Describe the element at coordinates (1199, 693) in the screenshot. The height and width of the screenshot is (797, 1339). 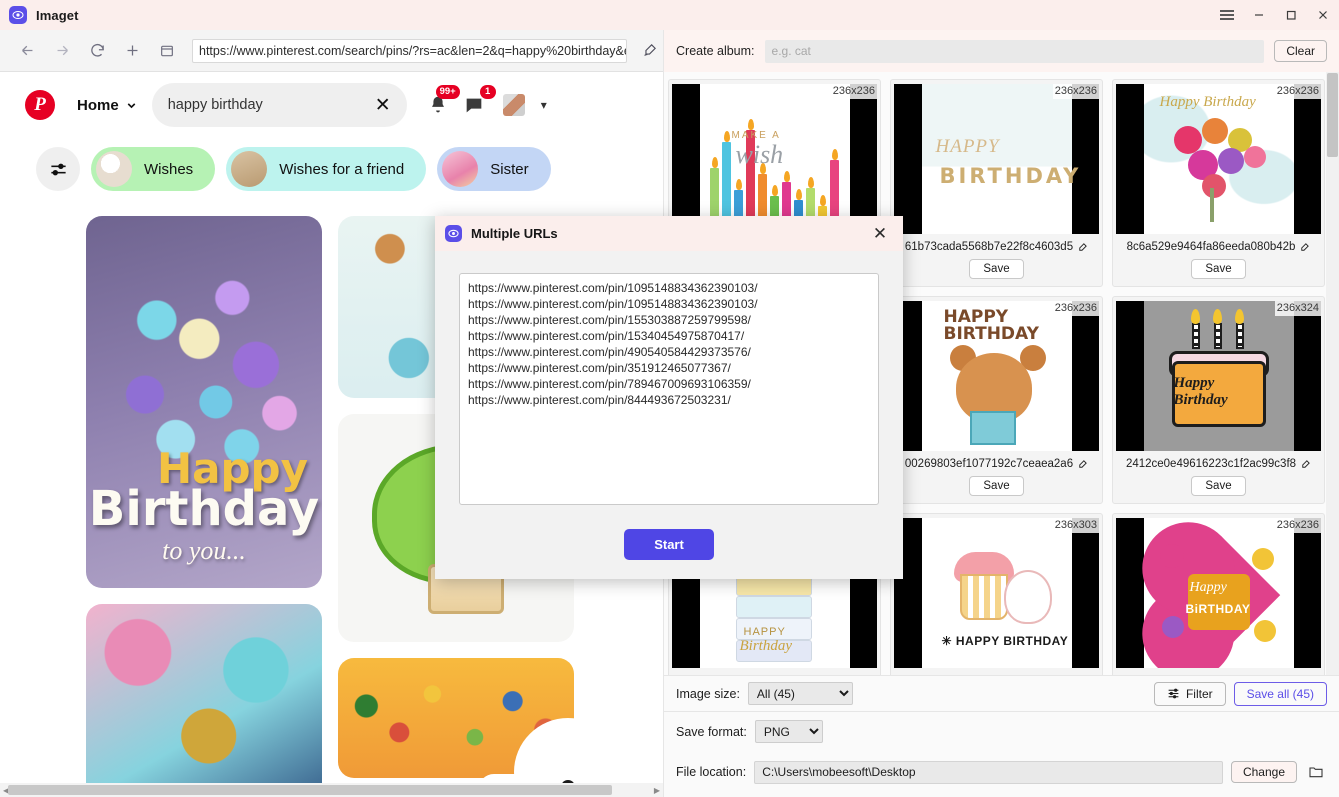
I see `filter-label: Filter` at that location.